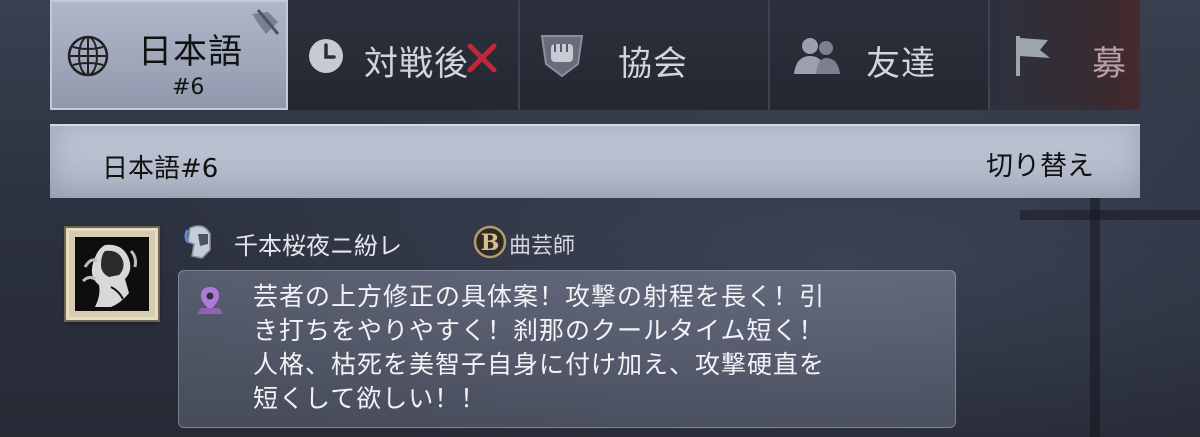  Describe the element at coordinates (266, 22) in the screenshot. I see `pin-tab-icon` at that location.